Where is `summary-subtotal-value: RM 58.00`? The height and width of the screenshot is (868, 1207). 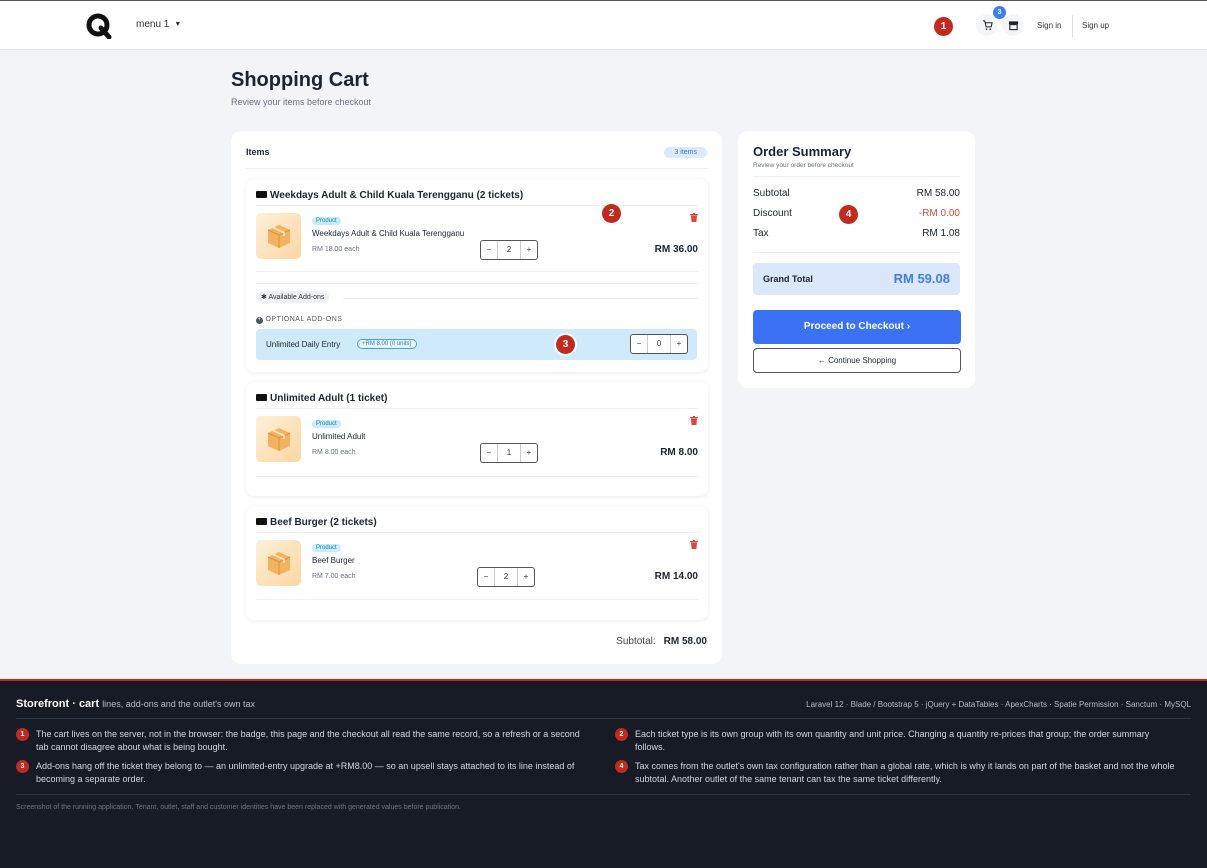
summary-subtotal-value: RM 58.00 is located at coordinates (938, 193).